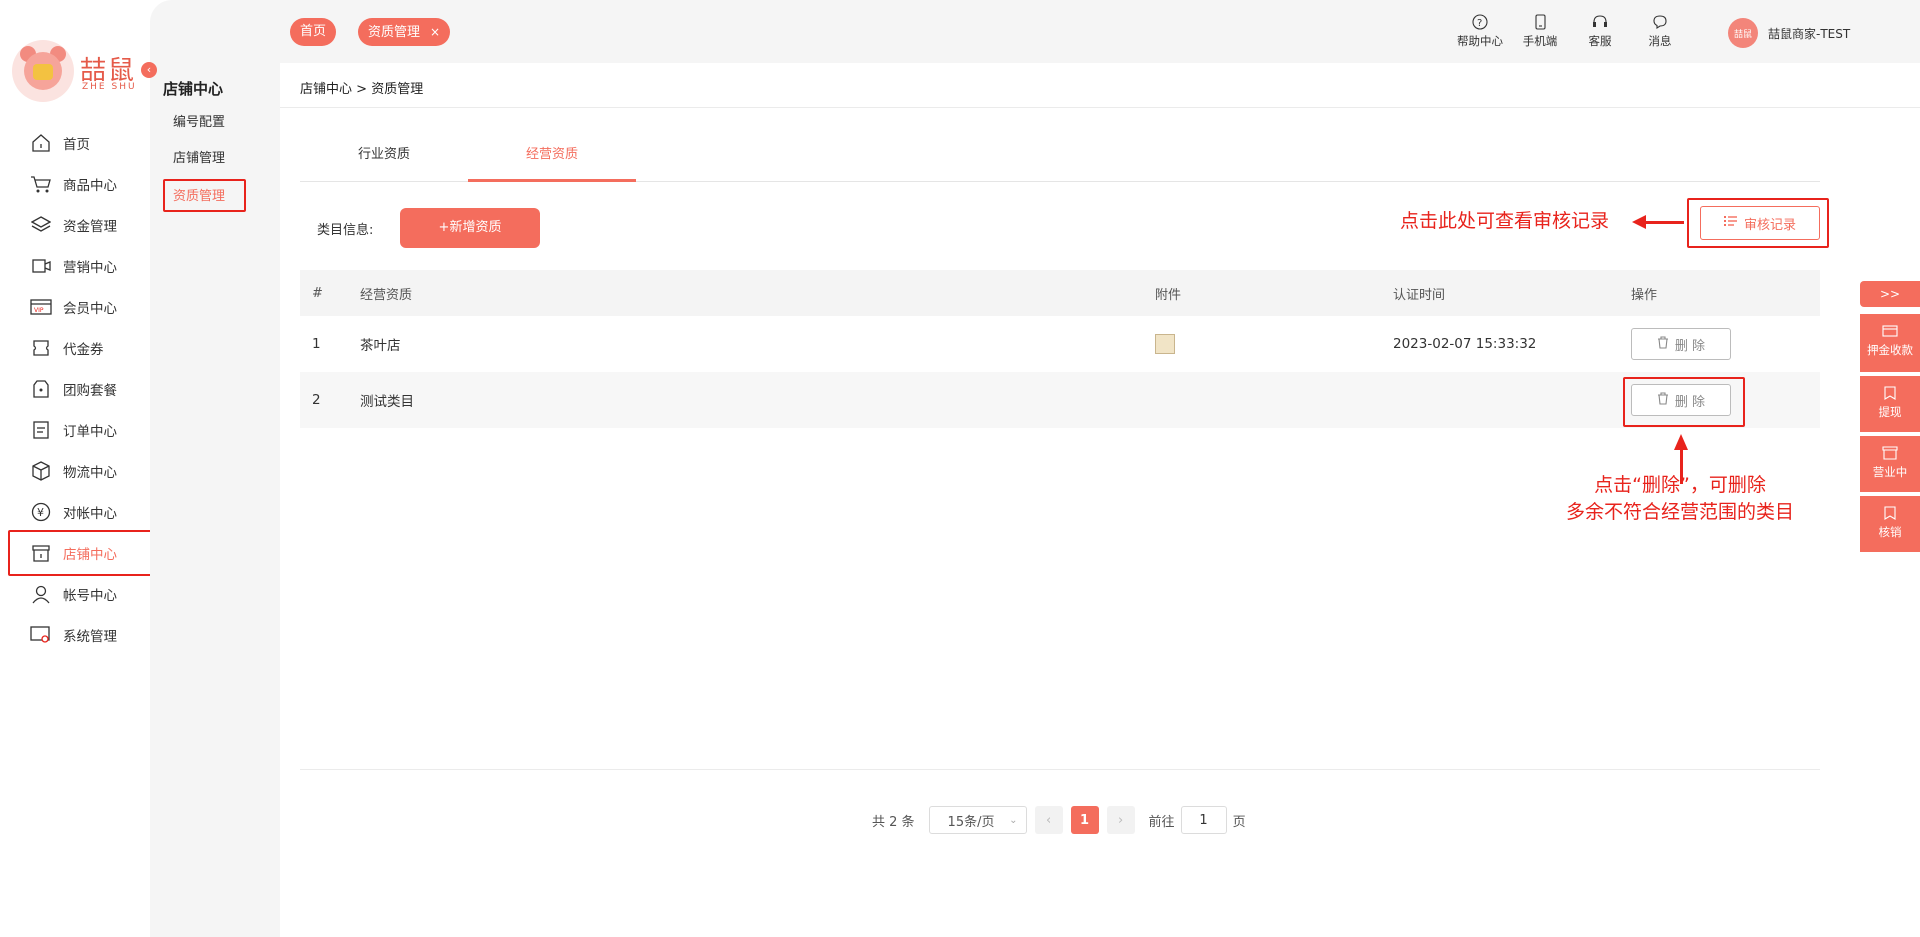  What do you see at coordinates (76, 145) in the screenshot?
I see `sidebar-item-label: 首页` at bounding box center [76, 145].